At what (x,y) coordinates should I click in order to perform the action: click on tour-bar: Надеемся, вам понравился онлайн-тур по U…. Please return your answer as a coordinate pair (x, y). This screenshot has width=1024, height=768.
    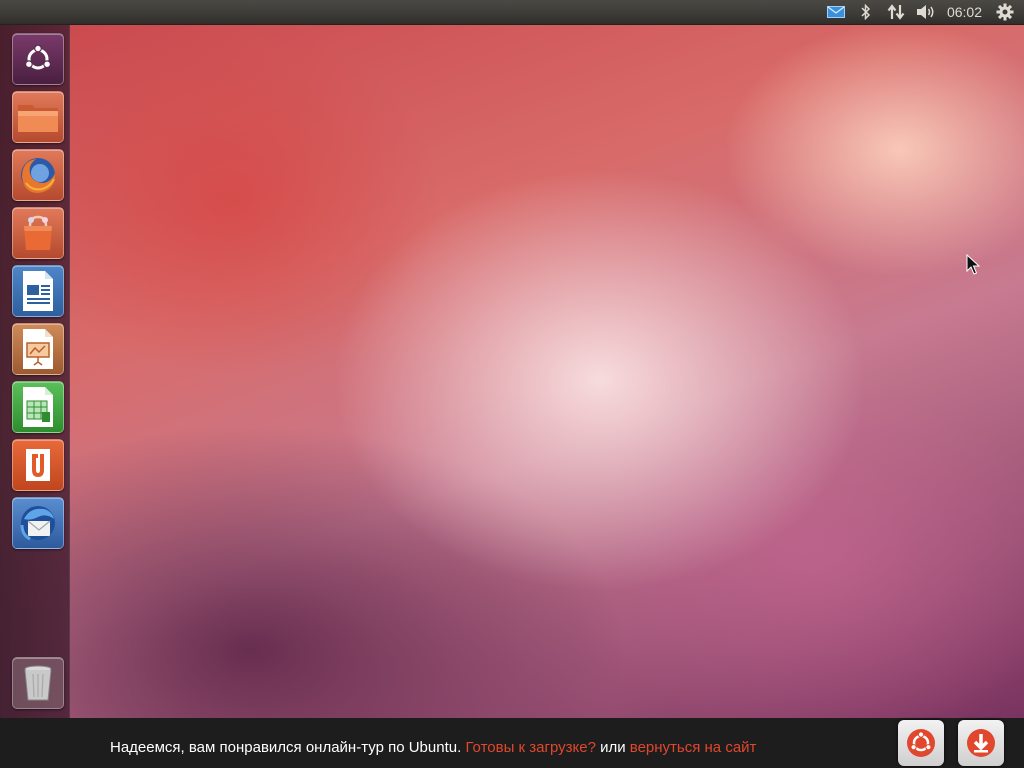
    Looking at the image, I should click on (512, 743).